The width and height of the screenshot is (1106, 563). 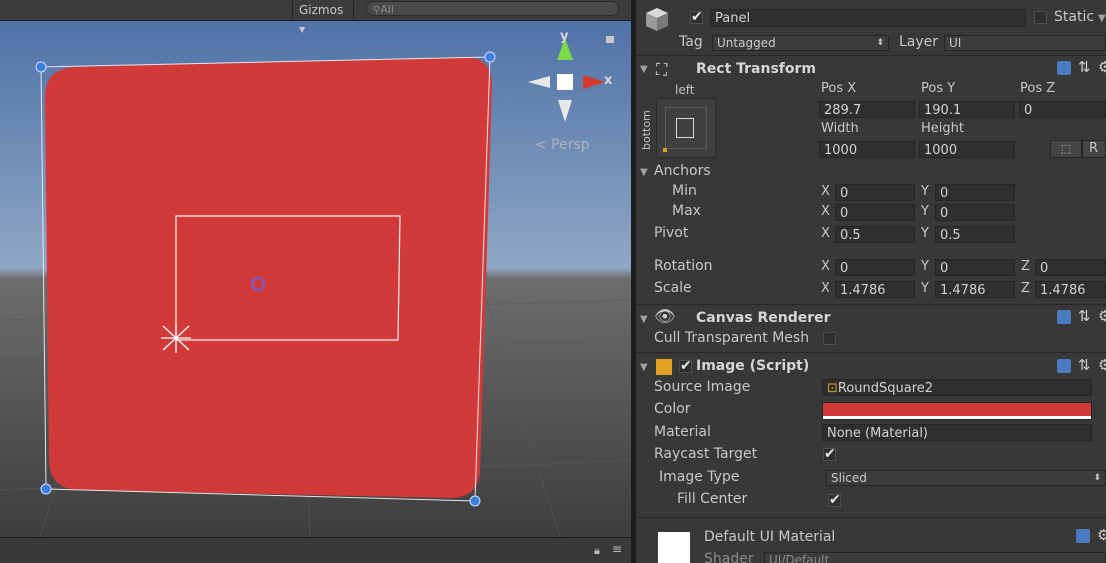 What do you see at coordinates (975, 192) in the screenshot?
I see `anchor-min-y-field: 0` at bounding box center [975, 192].